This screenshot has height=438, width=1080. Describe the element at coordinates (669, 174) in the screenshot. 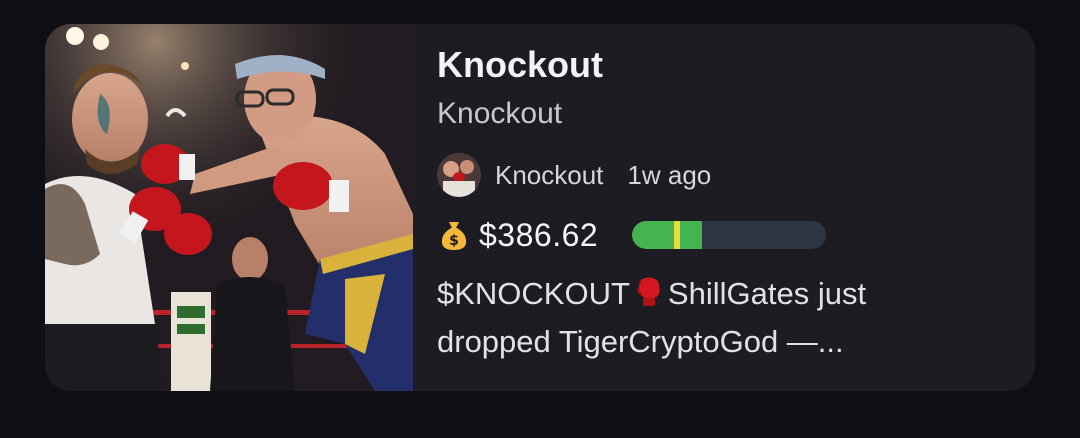

I see `post-time: 1w ago` at that location.